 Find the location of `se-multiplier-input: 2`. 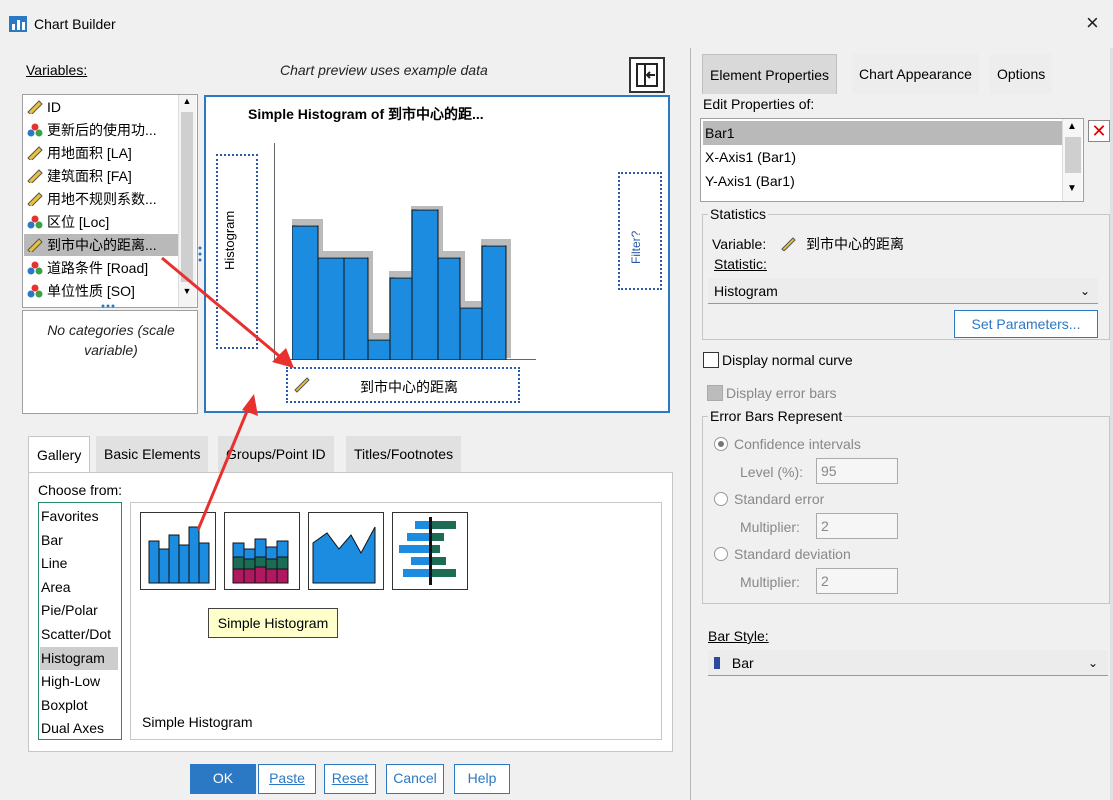

se-multiplier-input: 2 is located at coordinates (857, 526).